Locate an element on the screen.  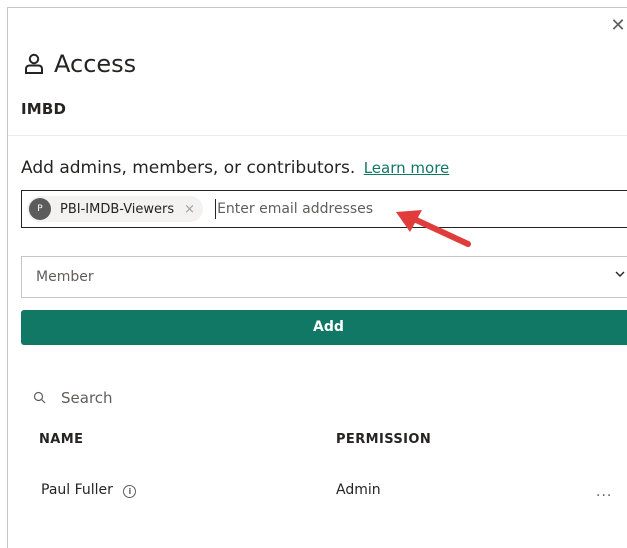
close-icon: ✕ is located at coordinates (618, 26).